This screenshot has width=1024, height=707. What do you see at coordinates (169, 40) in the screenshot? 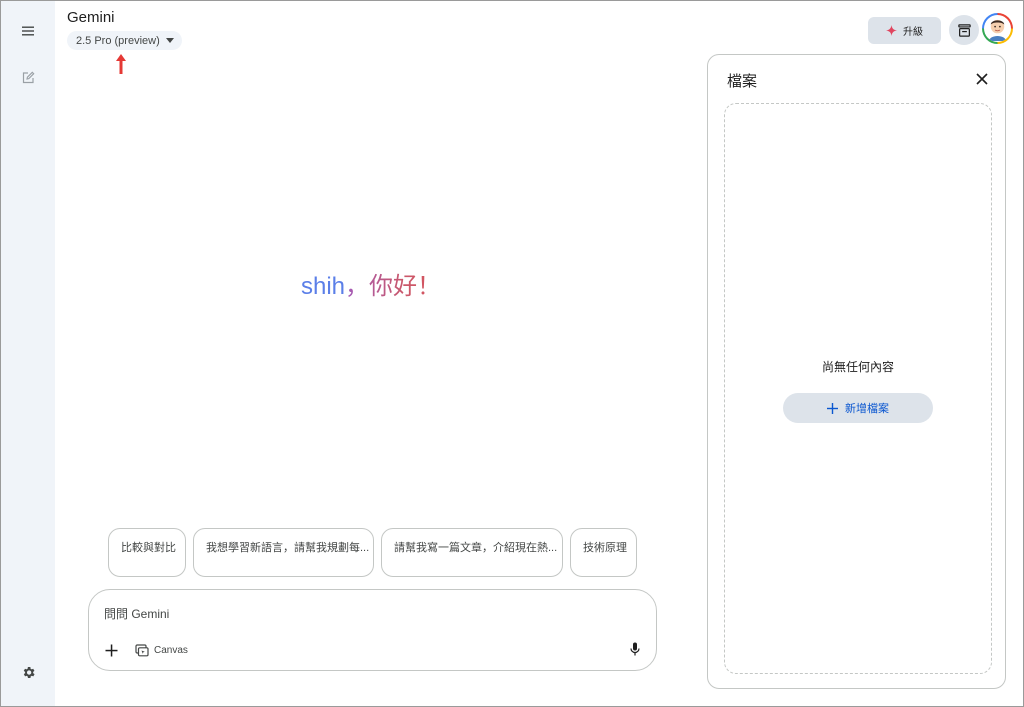
I see `caret-down-icon` at bounding box center [169, 40].